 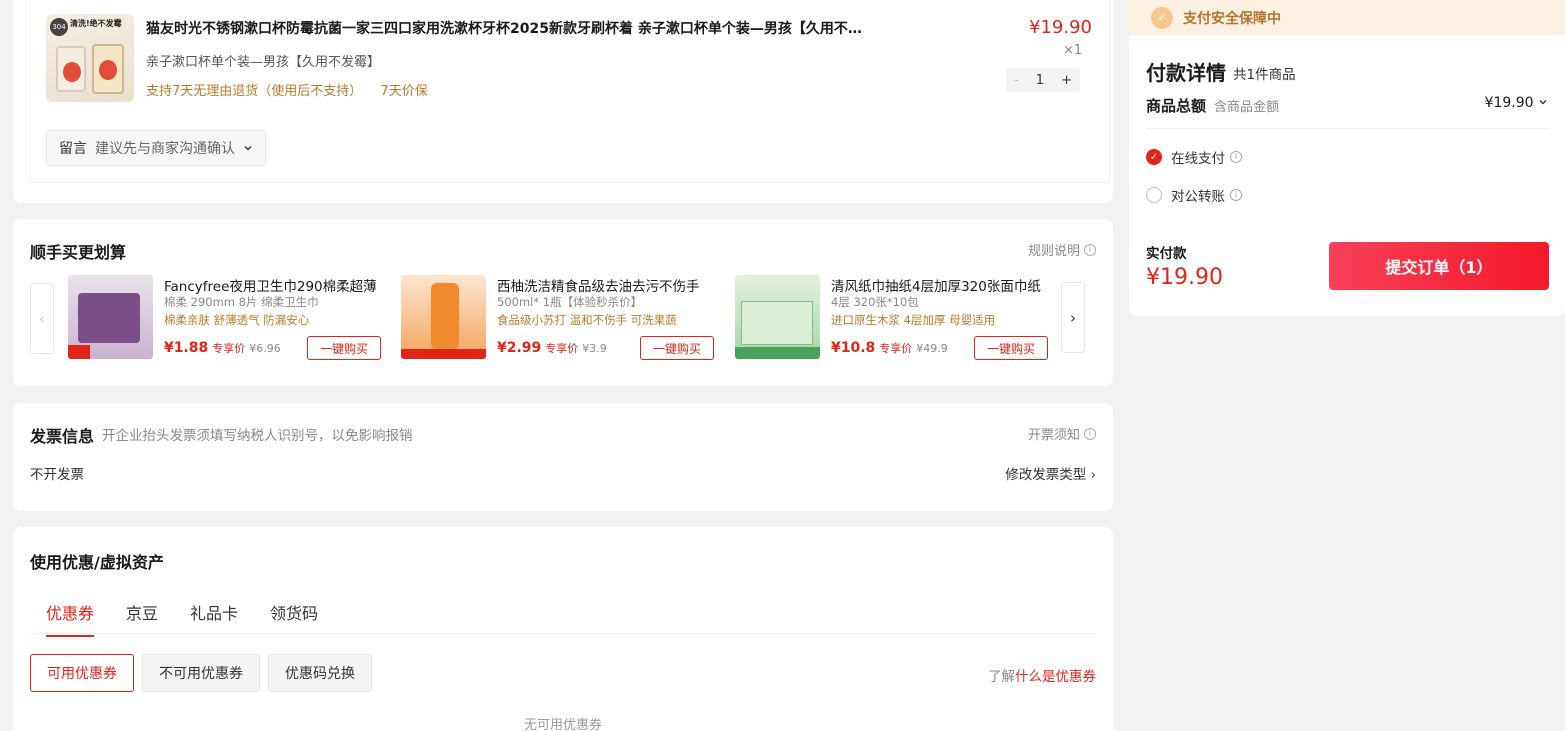 What do you see at coordinates (165, 148) in the screenshot?
I see `message-placeholder: 建议先与商家沟通确认` at bounding box center [165, 148].